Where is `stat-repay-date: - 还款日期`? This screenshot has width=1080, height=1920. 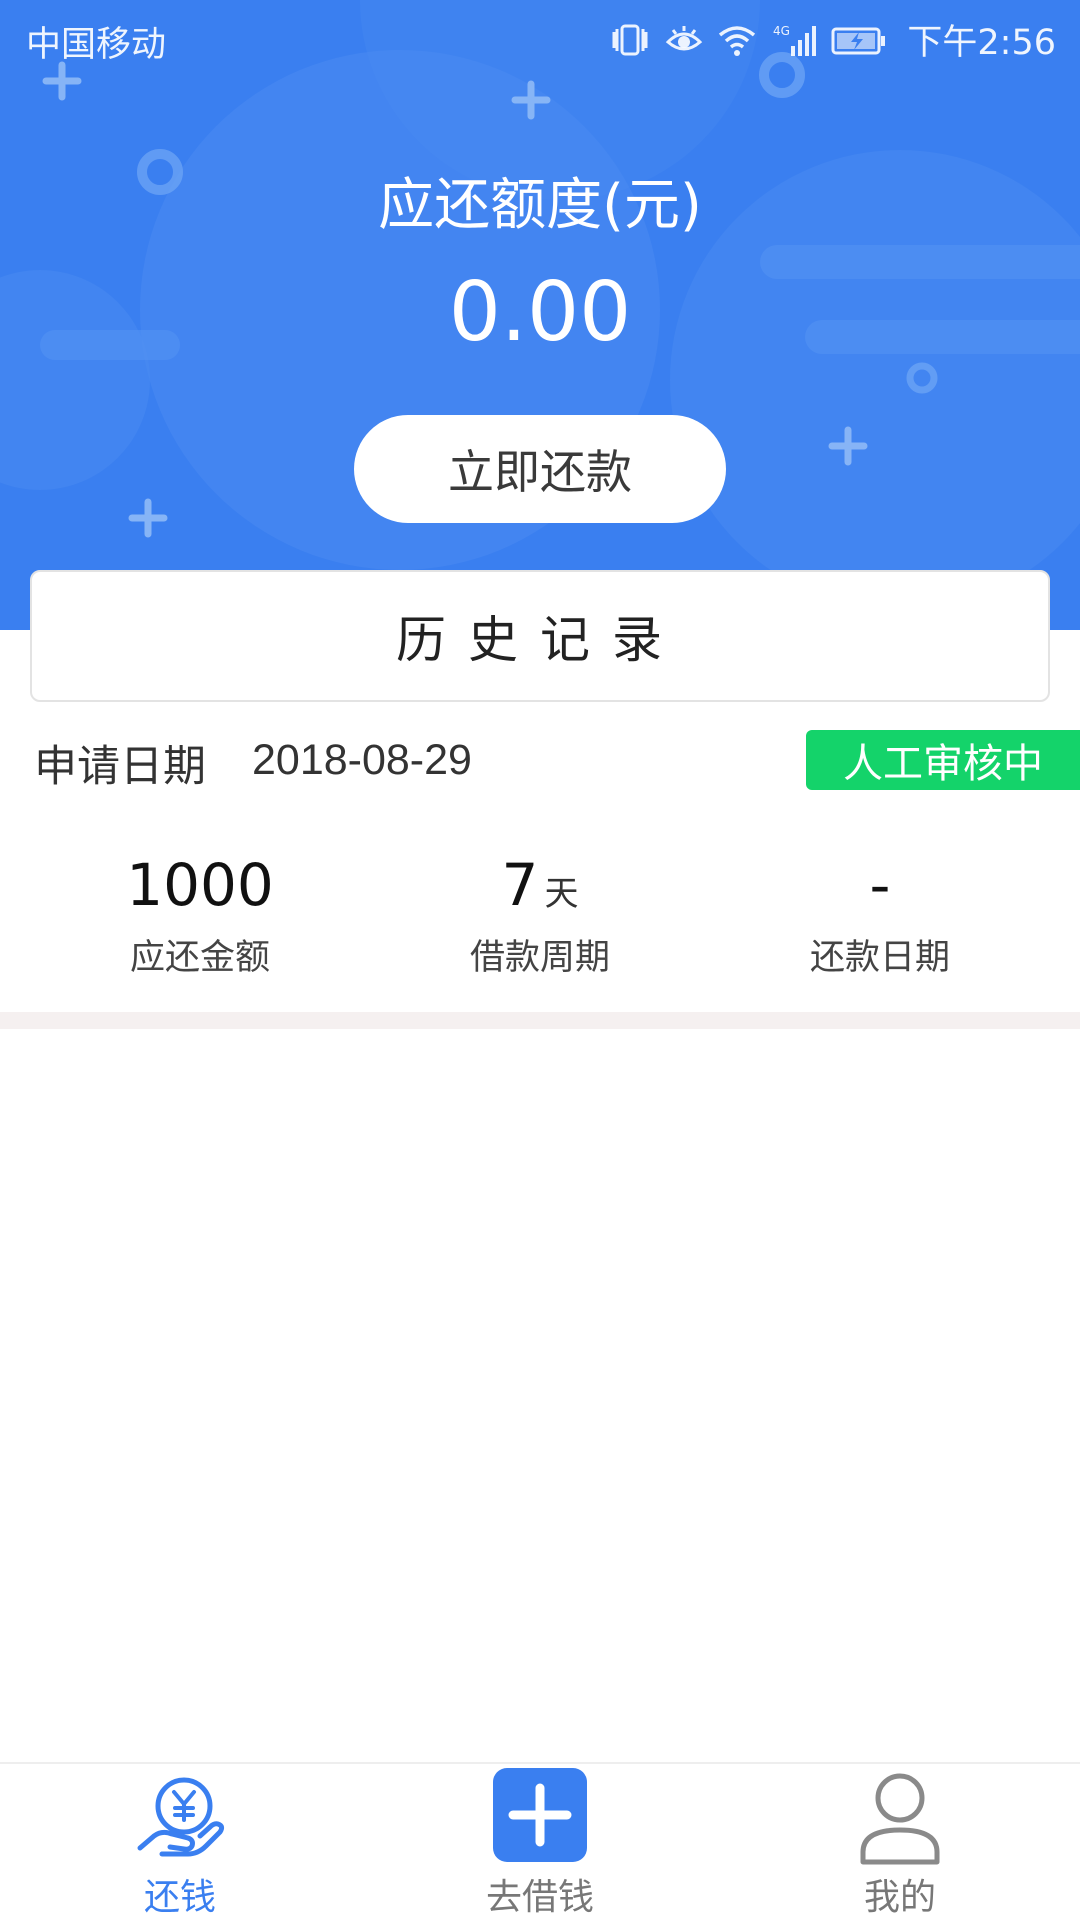 stat-repay-date: - 还款日期 is located at coordinates (880, 912).